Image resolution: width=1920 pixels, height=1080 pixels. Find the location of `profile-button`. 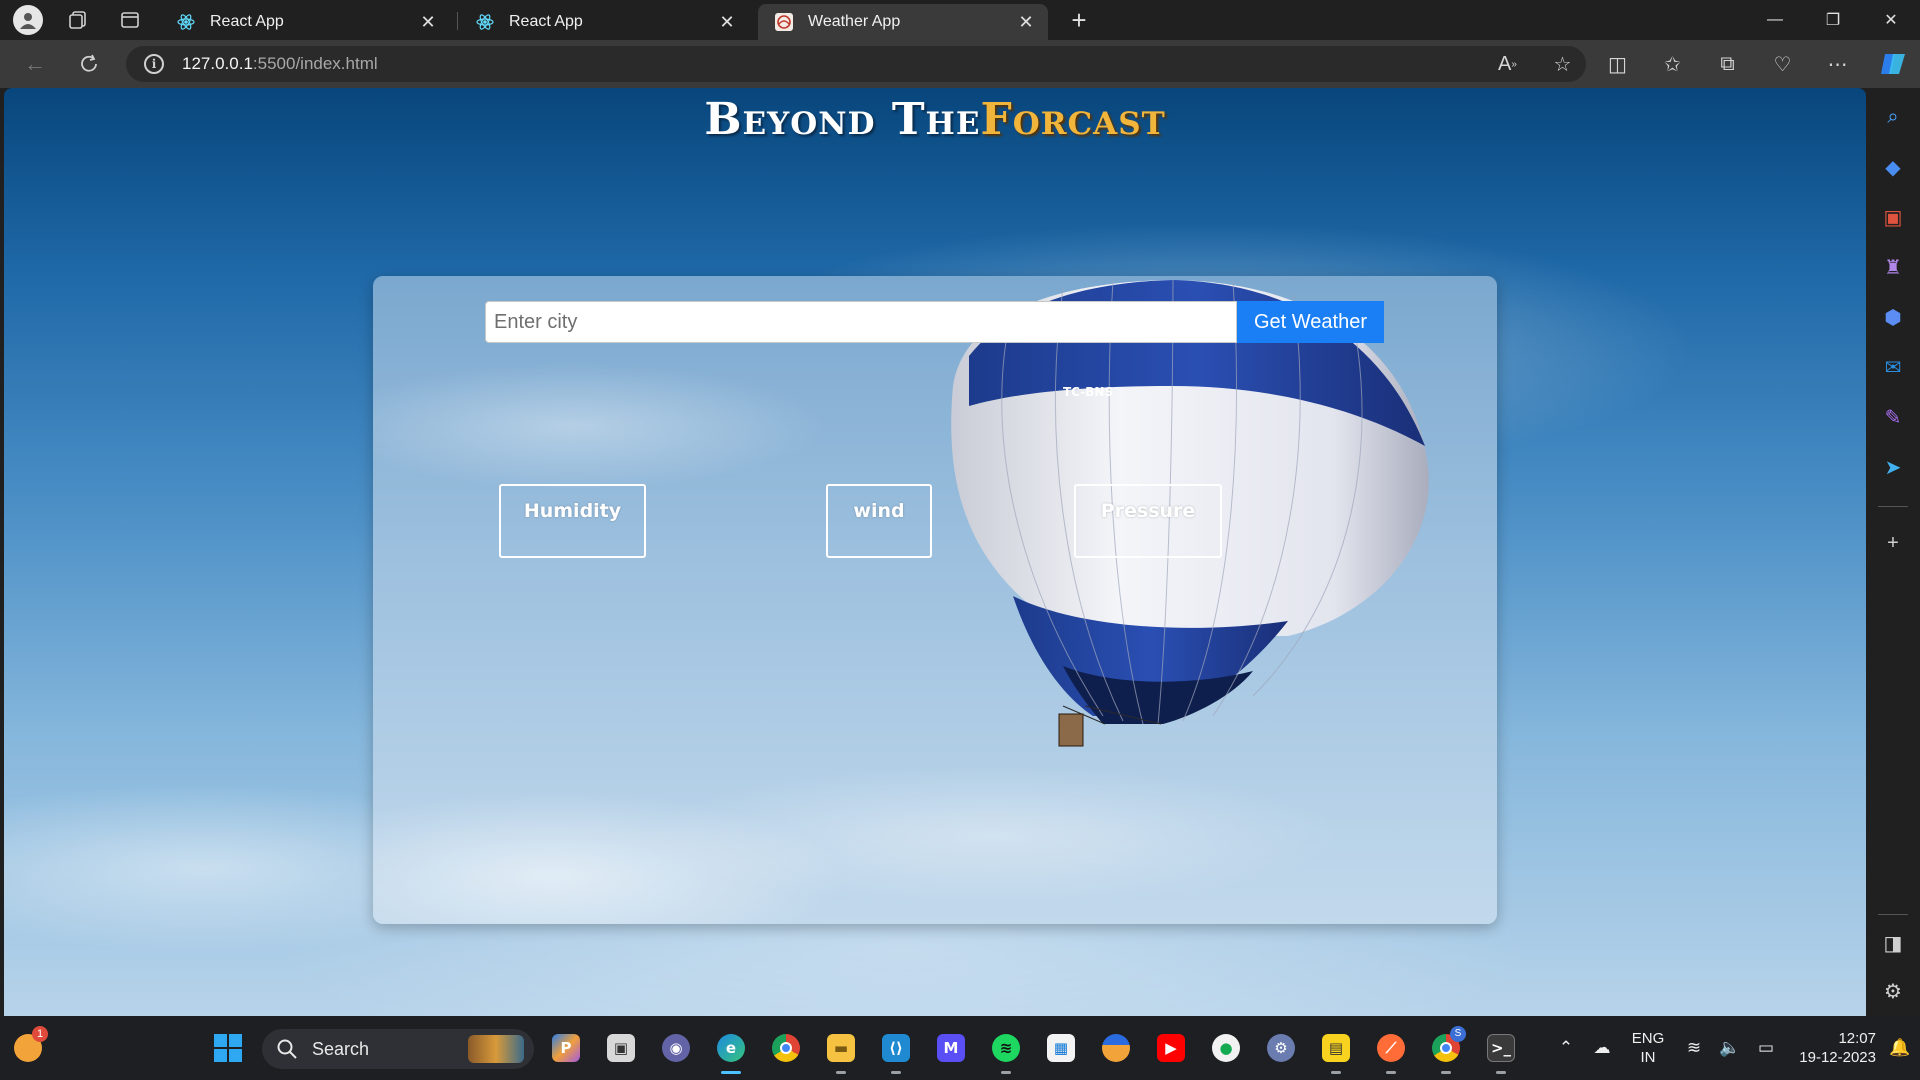

profile-button is located at coordinates (28, 20).